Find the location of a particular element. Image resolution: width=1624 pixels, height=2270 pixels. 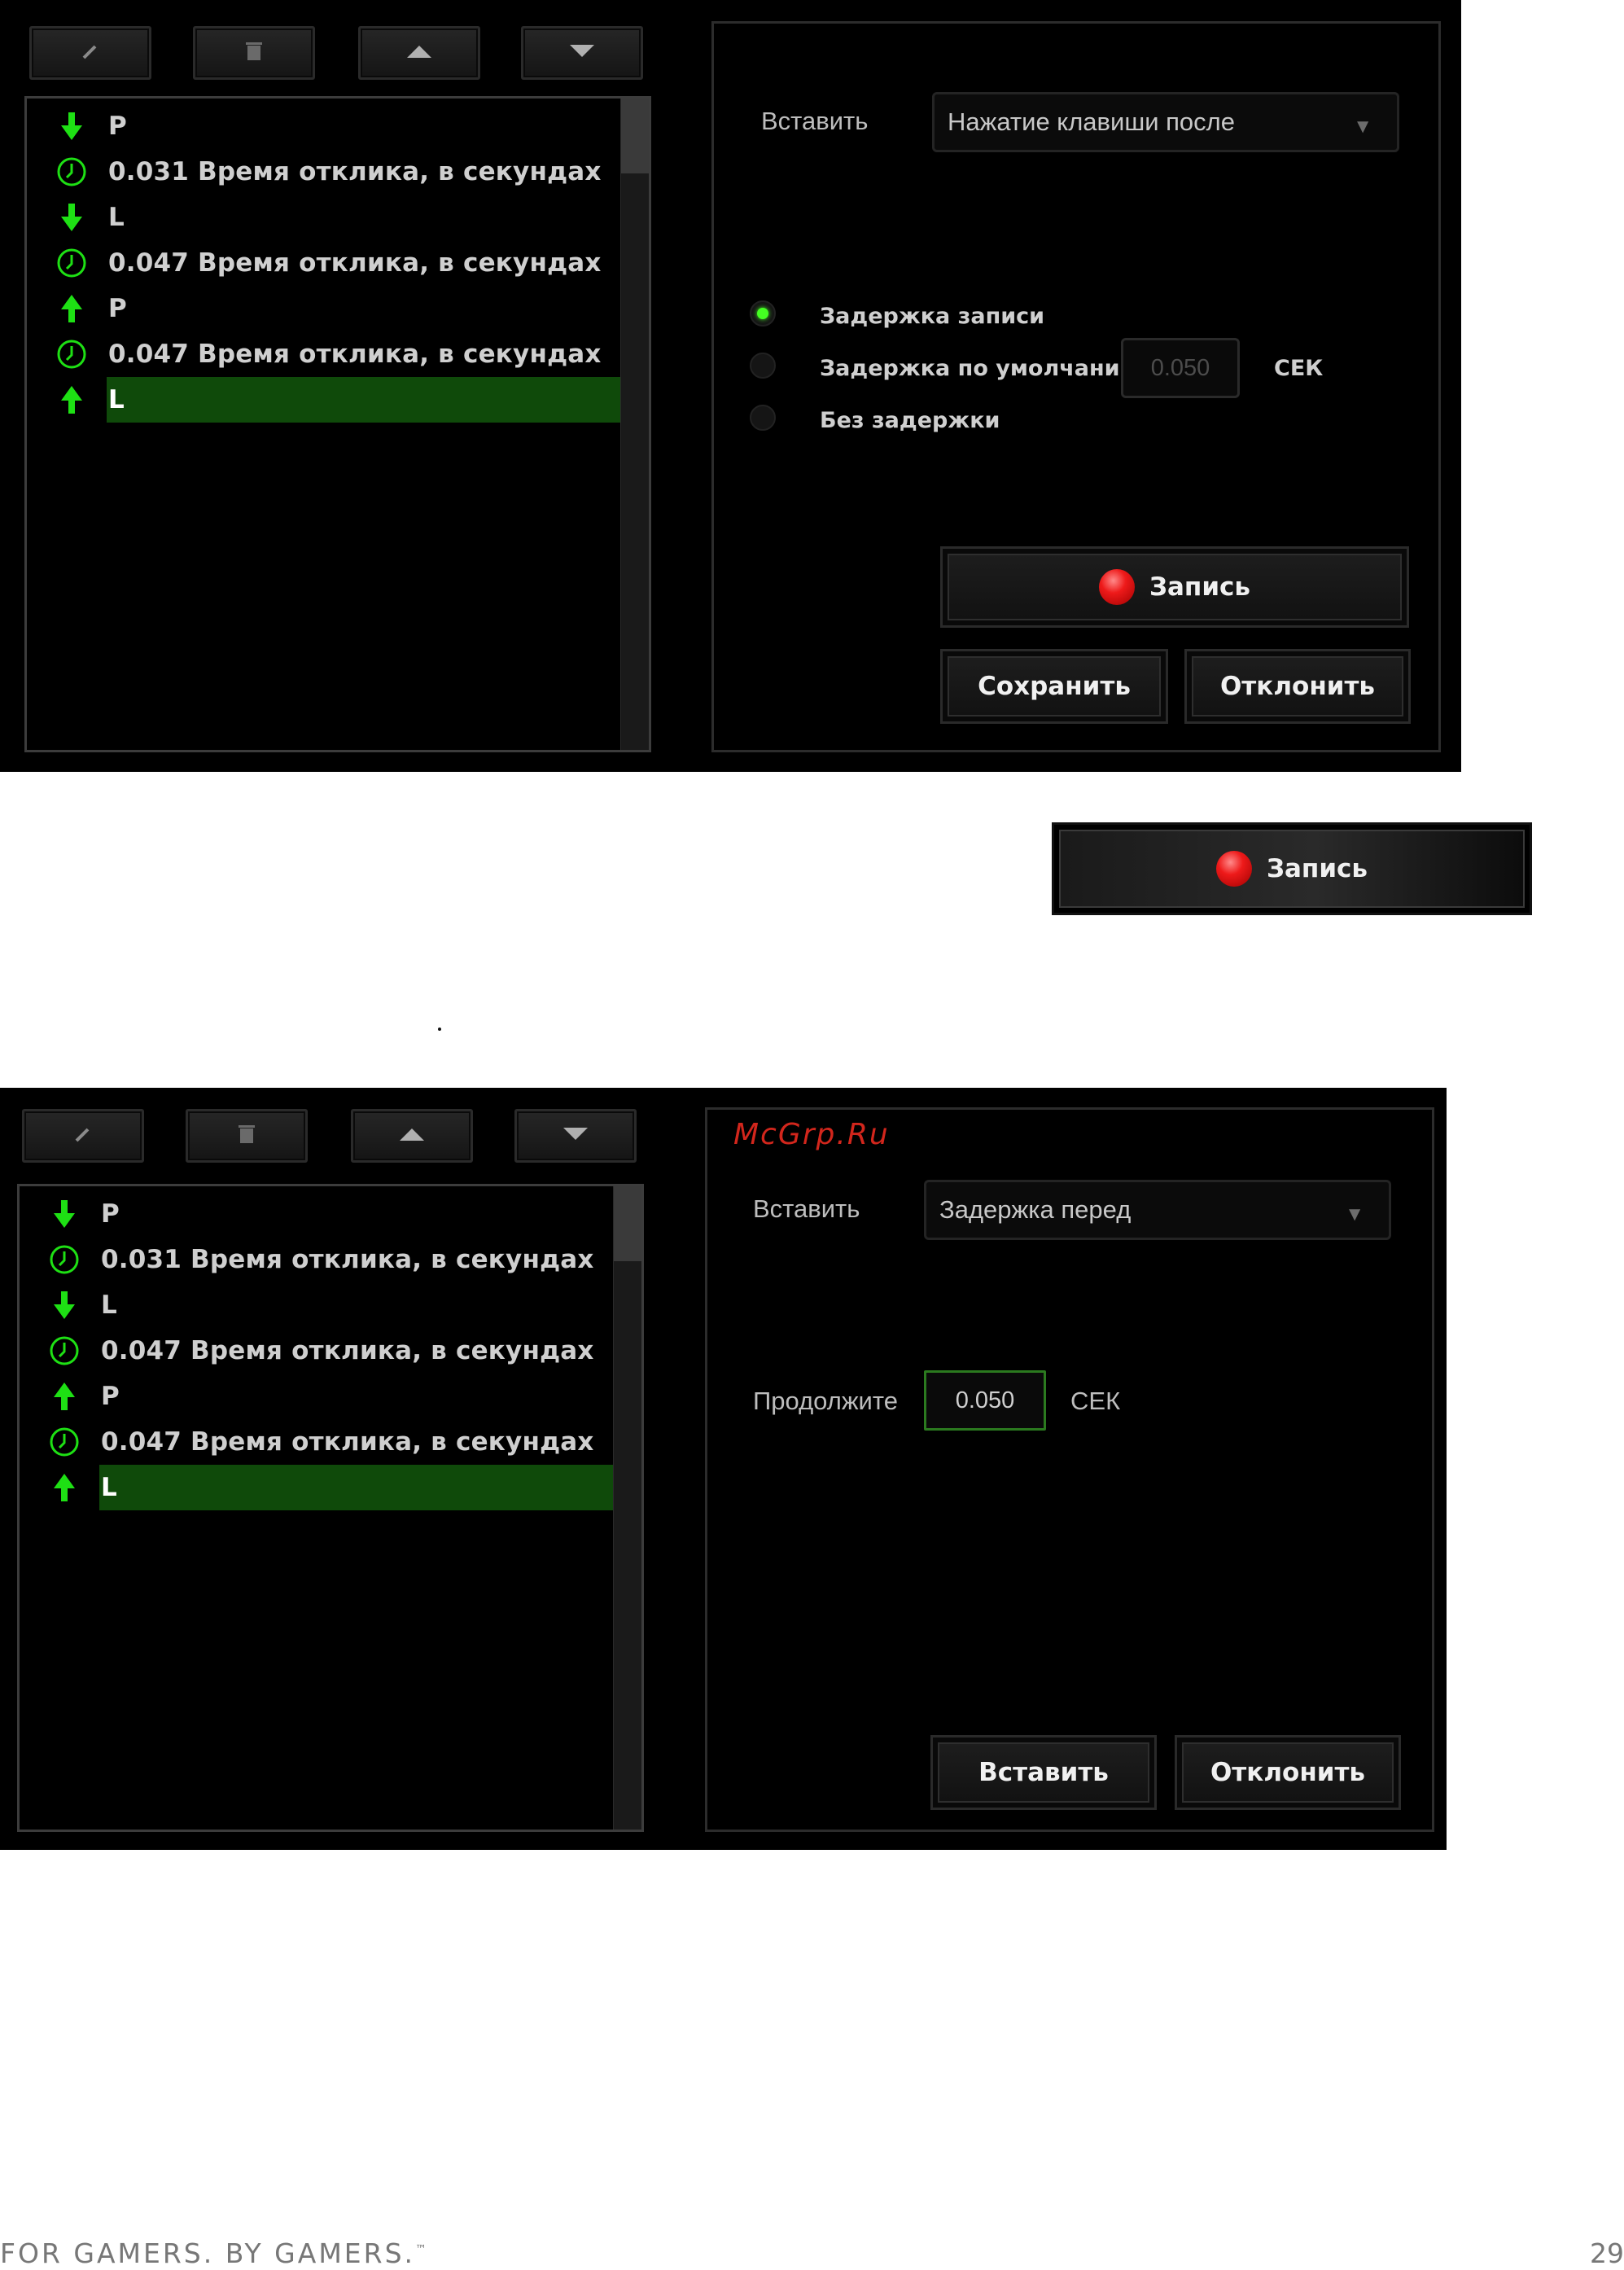

save-button: Сохранить is located at coordinates (1054, 686).